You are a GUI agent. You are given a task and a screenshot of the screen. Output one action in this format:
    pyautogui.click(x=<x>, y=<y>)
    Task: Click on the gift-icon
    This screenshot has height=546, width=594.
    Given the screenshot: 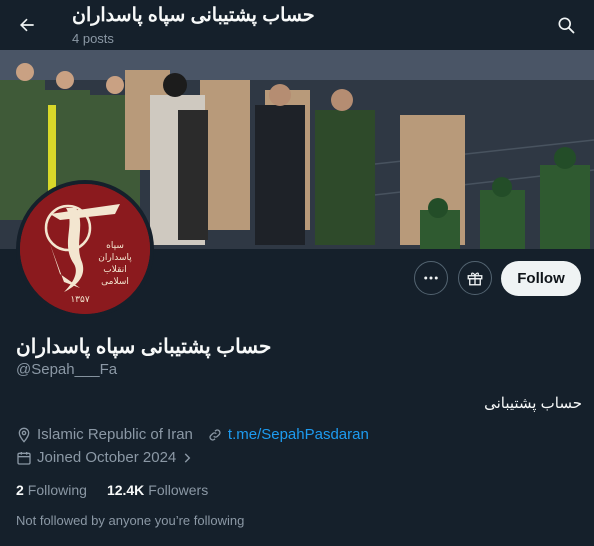 What is the action you would take?
    pyautogui.click(x=475, y=279)
    